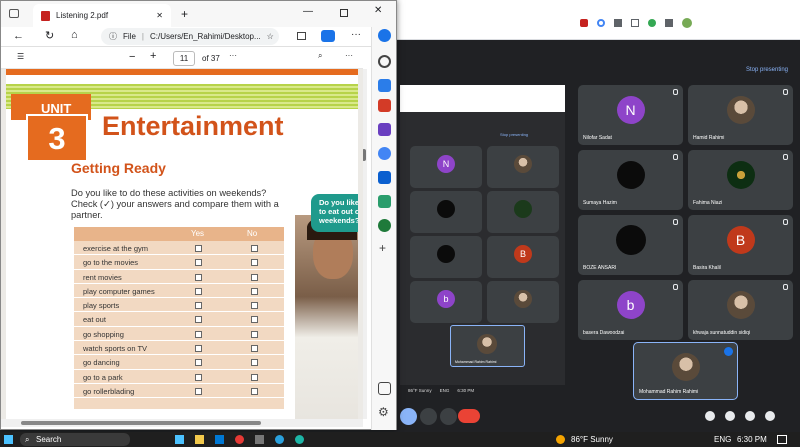  I want to click on contents-icon: ☰, so click(20, 56).